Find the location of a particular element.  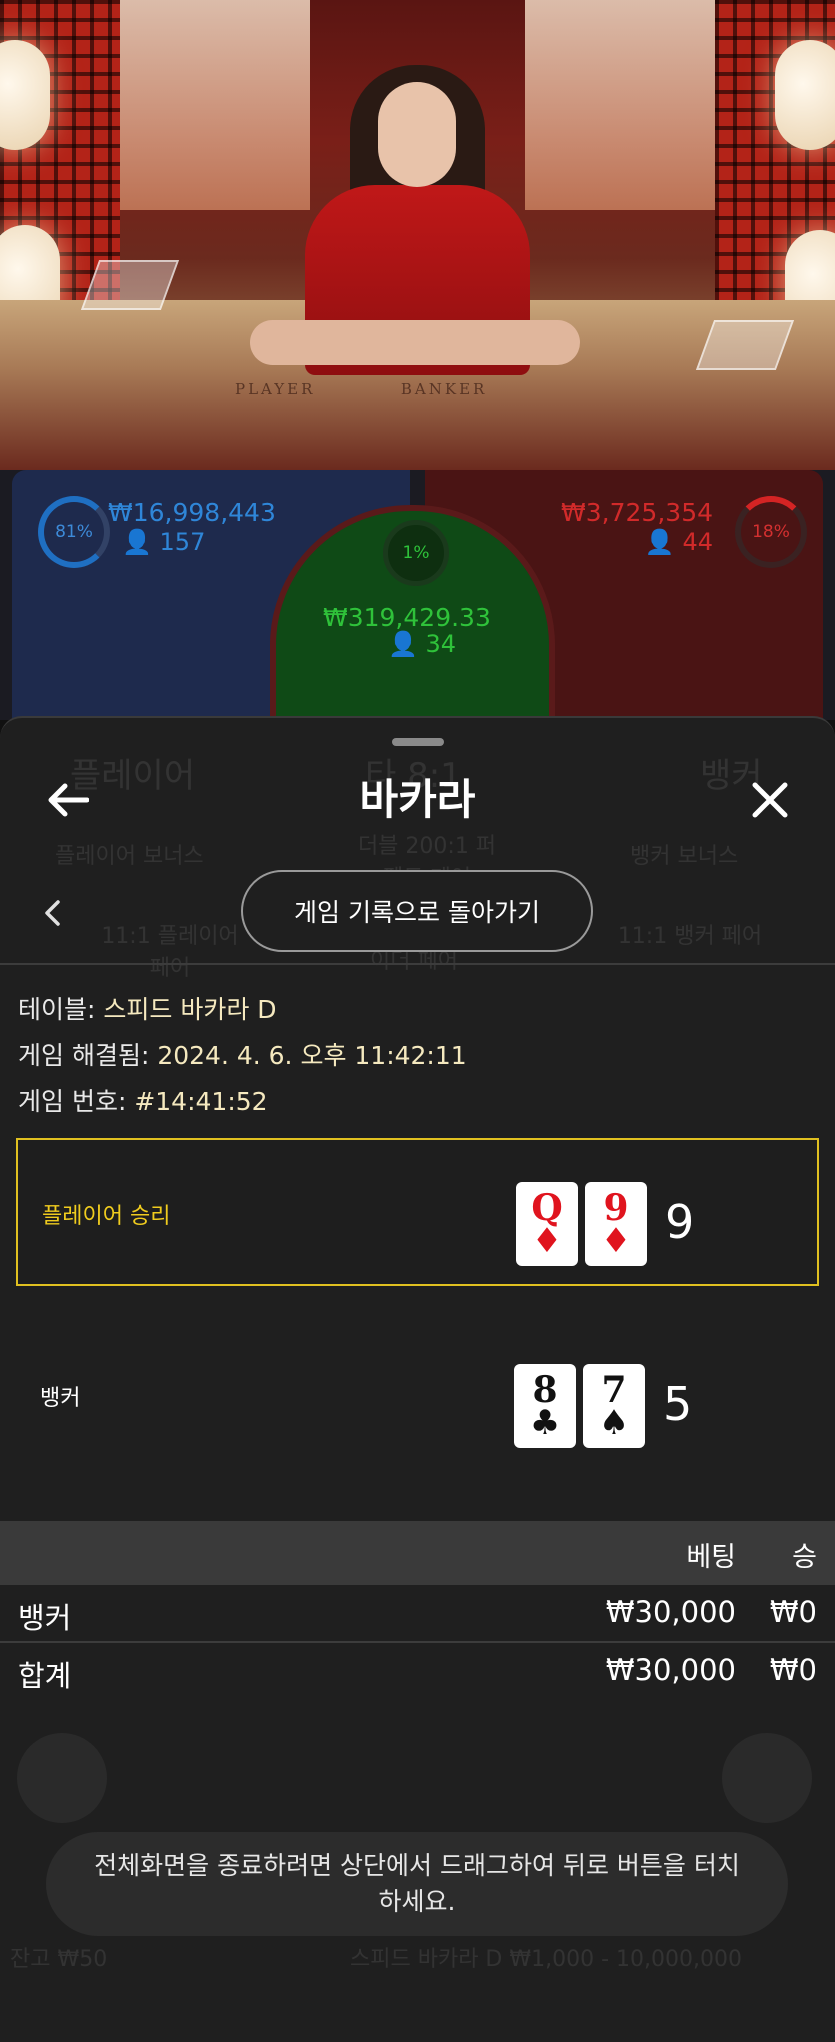

player-total-amount: ₩16,998,443 is located at coordinates (192, 512).